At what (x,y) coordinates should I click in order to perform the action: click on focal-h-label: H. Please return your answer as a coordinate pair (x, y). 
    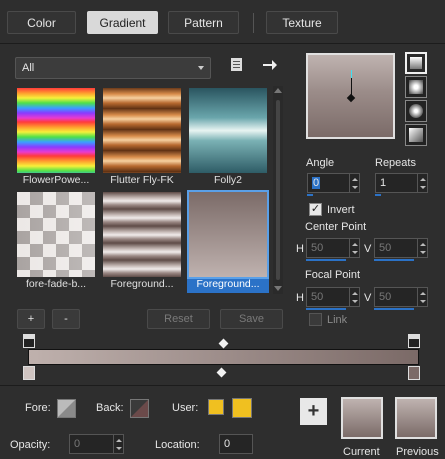
    Looking at the image, I should click on (300, 298).